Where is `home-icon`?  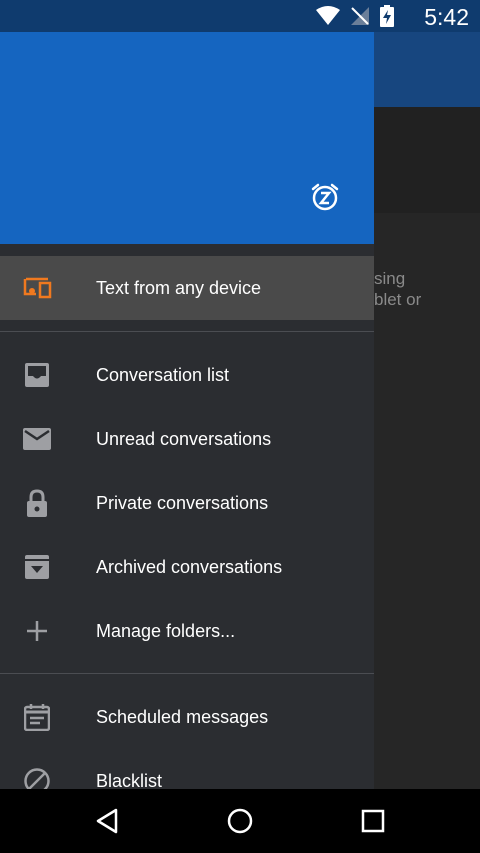
home-icon is located at coordinates (240, 821).